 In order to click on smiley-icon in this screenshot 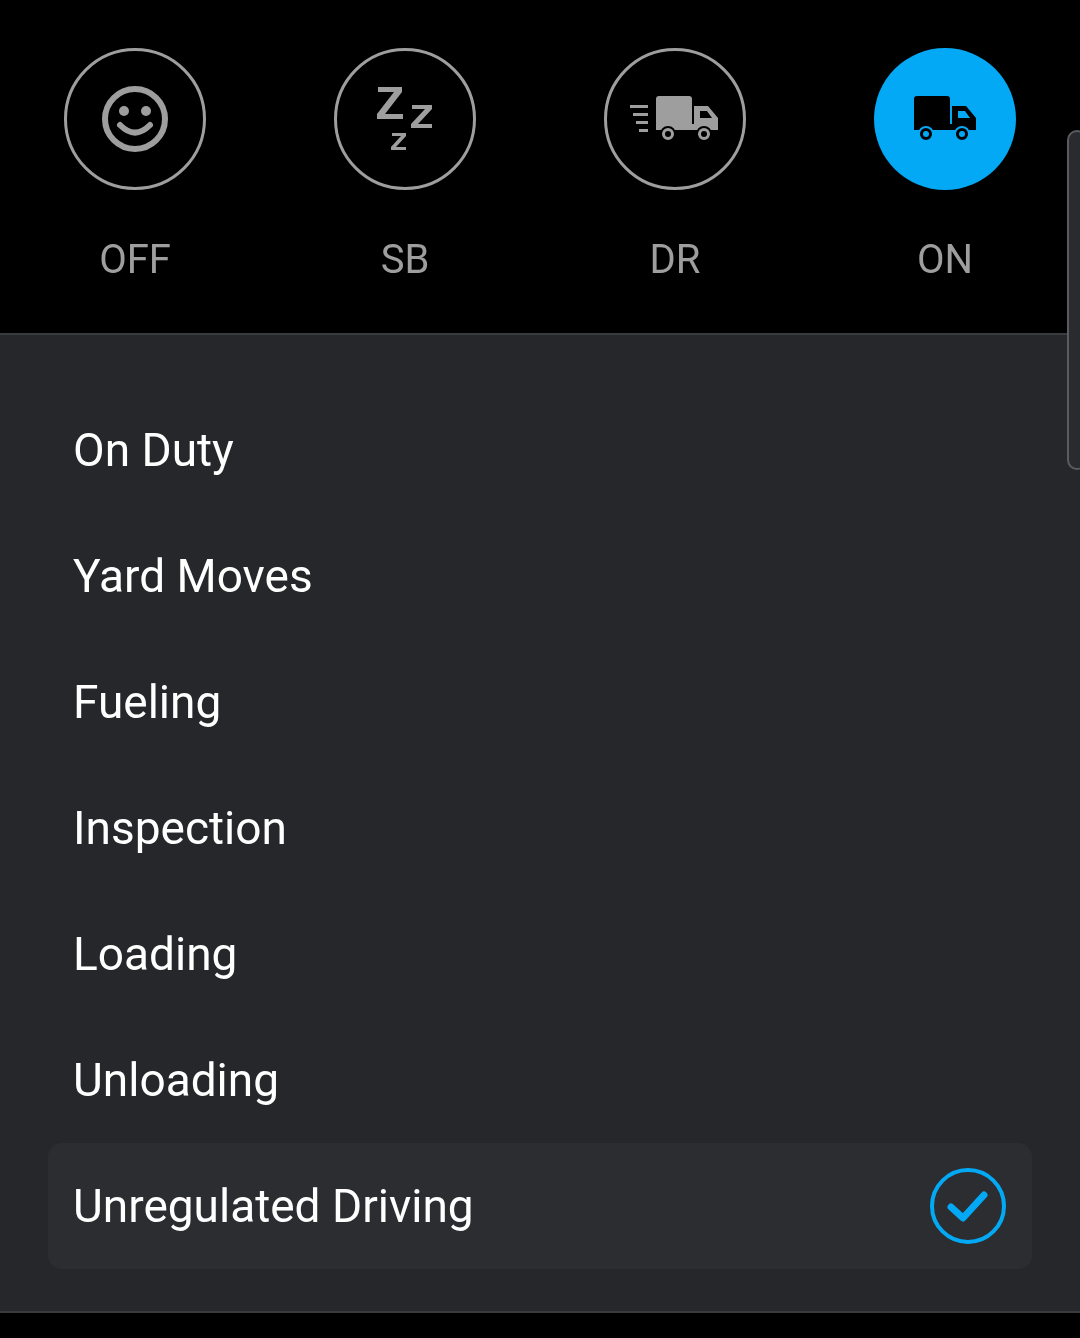, I will do `click(135, 119)`.